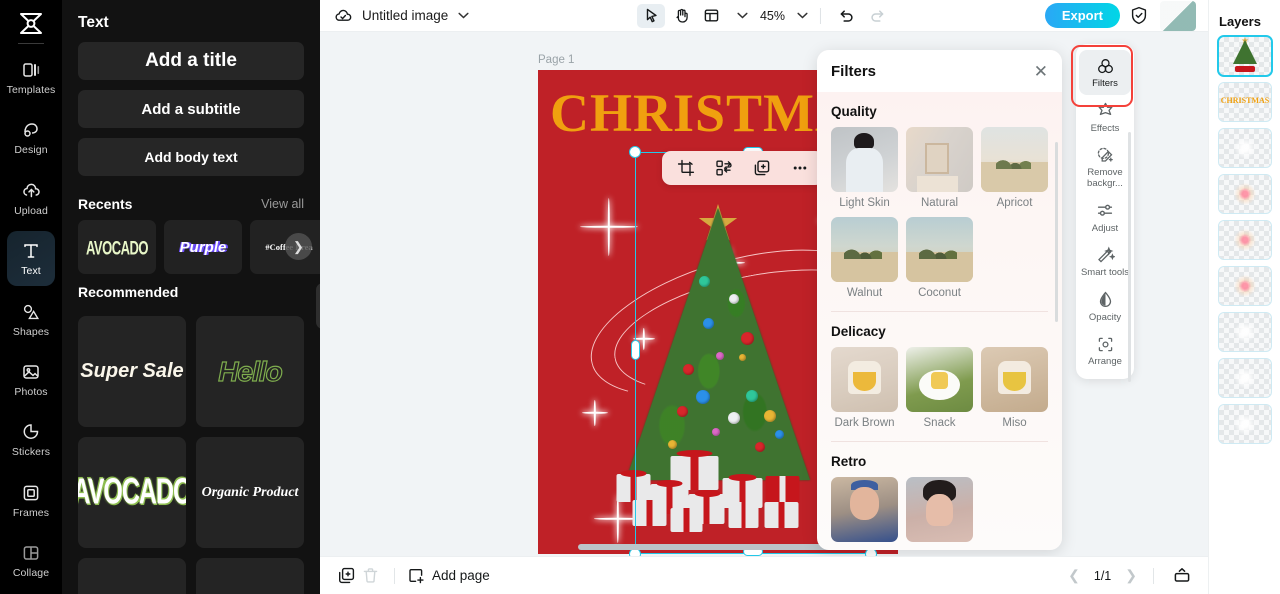  What do you see at coordinates (298, 246) in the screenshot?
I see `chevron-right-icon: ❯` at bounding box center [298, 246].